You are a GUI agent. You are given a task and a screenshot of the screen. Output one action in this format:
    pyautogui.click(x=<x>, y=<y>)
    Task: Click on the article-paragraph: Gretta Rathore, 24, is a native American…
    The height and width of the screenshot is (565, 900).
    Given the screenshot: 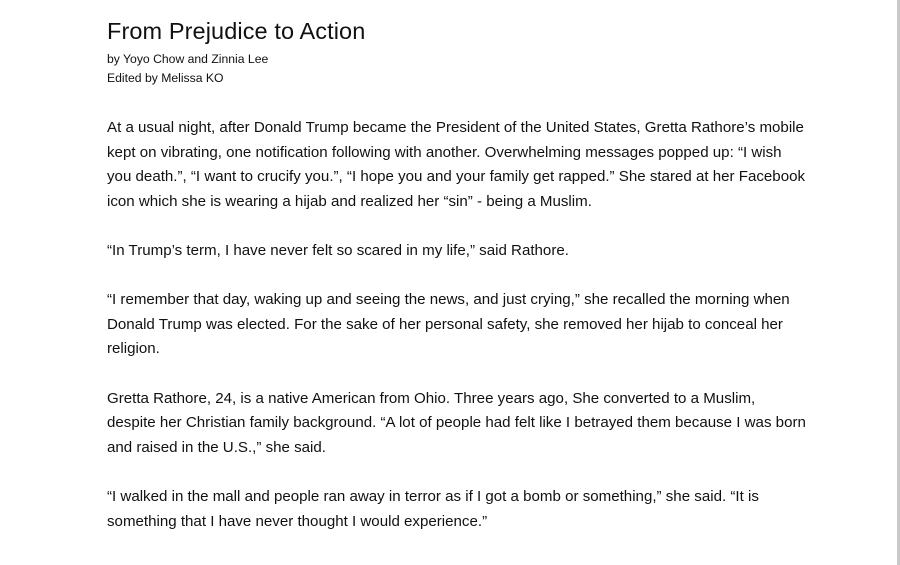 What is the action you would take?
    pyautogui.click(x=456, y=422)
    